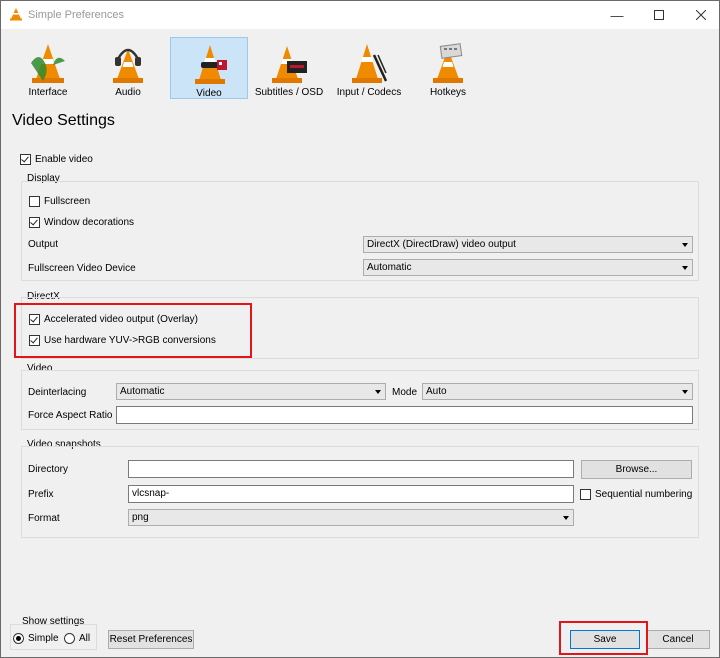  I want to click on mode-label: Mode, so click(405, 392).